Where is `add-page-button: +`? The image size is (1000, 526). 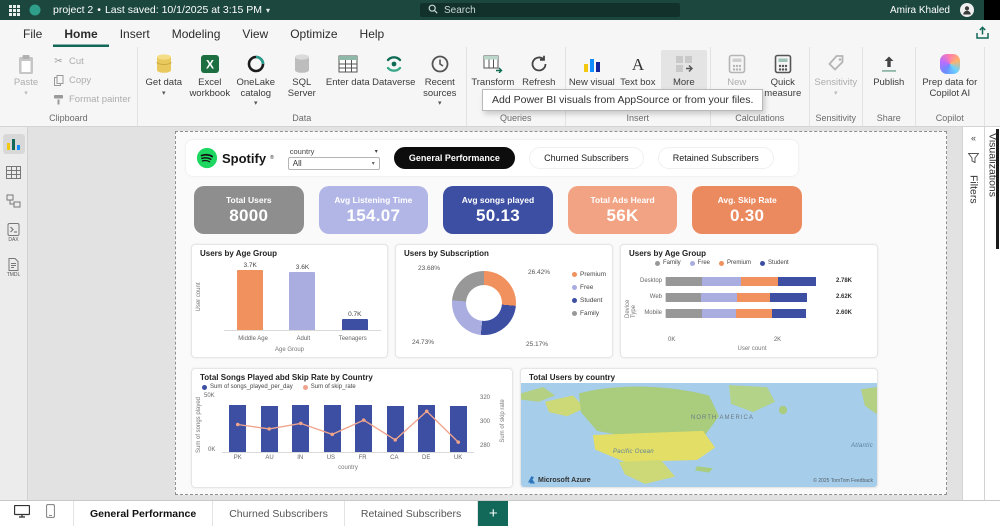 add-page-button: + is located at coordinates (493, 513).